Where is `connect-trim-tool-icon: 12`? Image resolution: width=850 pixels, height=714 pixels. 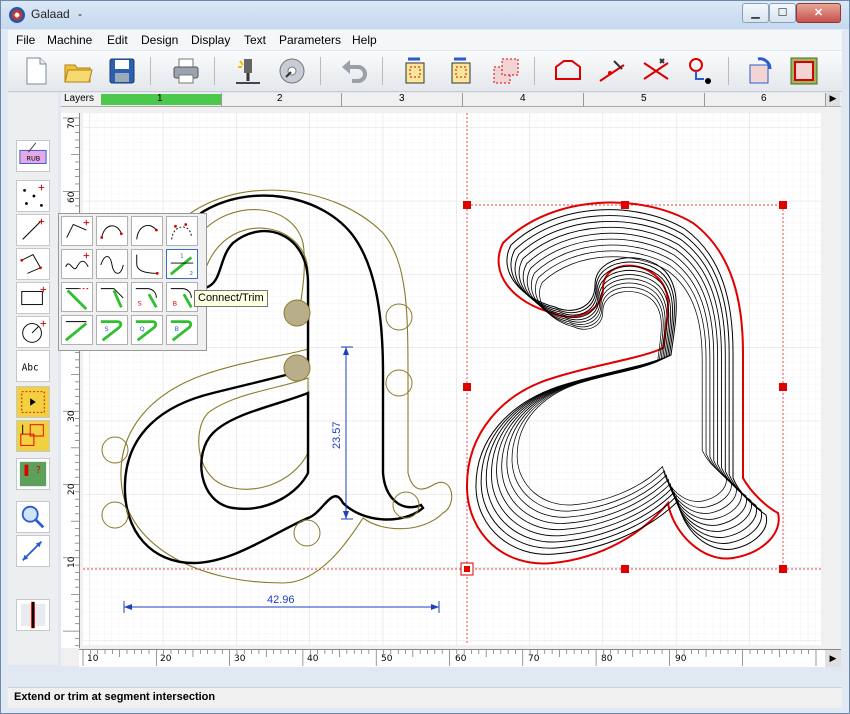 connect-trim-tool-icon: 12 is located at coordinates (182, 264).